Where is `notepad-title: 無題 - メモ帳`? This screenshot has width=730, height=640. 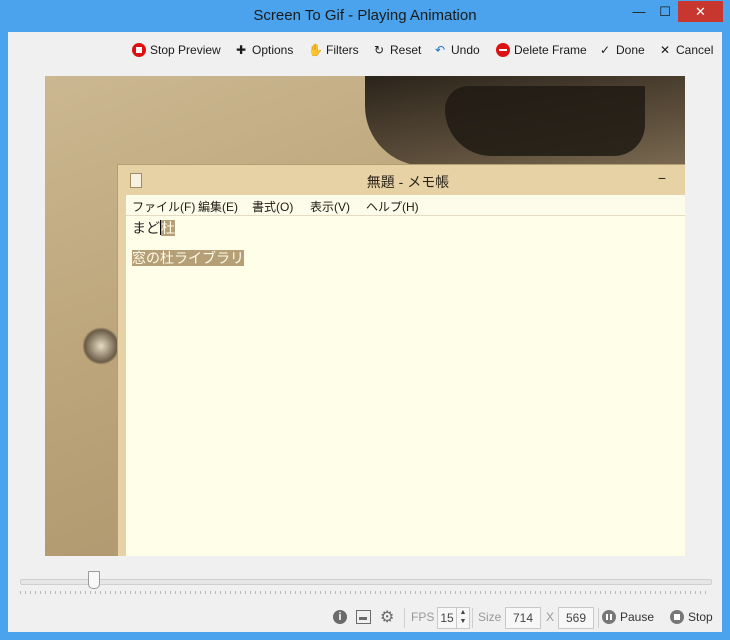 notepad-title: 無題 - メモ帳 is located at coordinates (408, 182).